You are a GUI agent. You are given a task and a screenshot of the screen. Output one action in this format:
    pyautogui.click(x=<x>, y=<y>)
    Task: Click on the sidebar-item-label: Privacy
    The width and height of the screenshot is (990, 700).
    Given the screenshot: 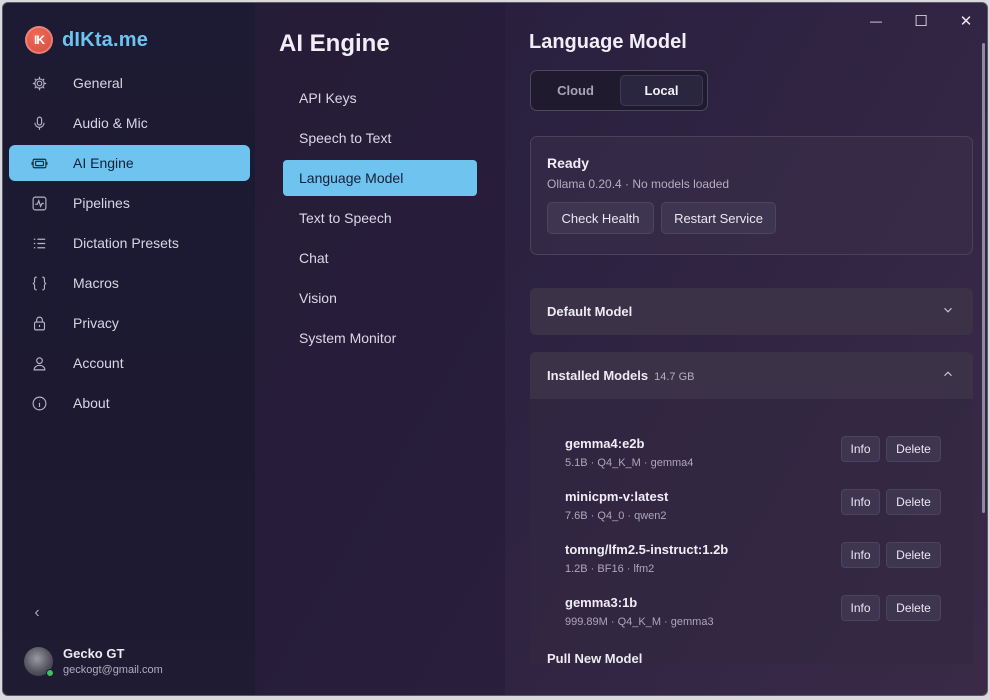 What is the action you would take?
    pyautogui.click(x=96, y=323)
    